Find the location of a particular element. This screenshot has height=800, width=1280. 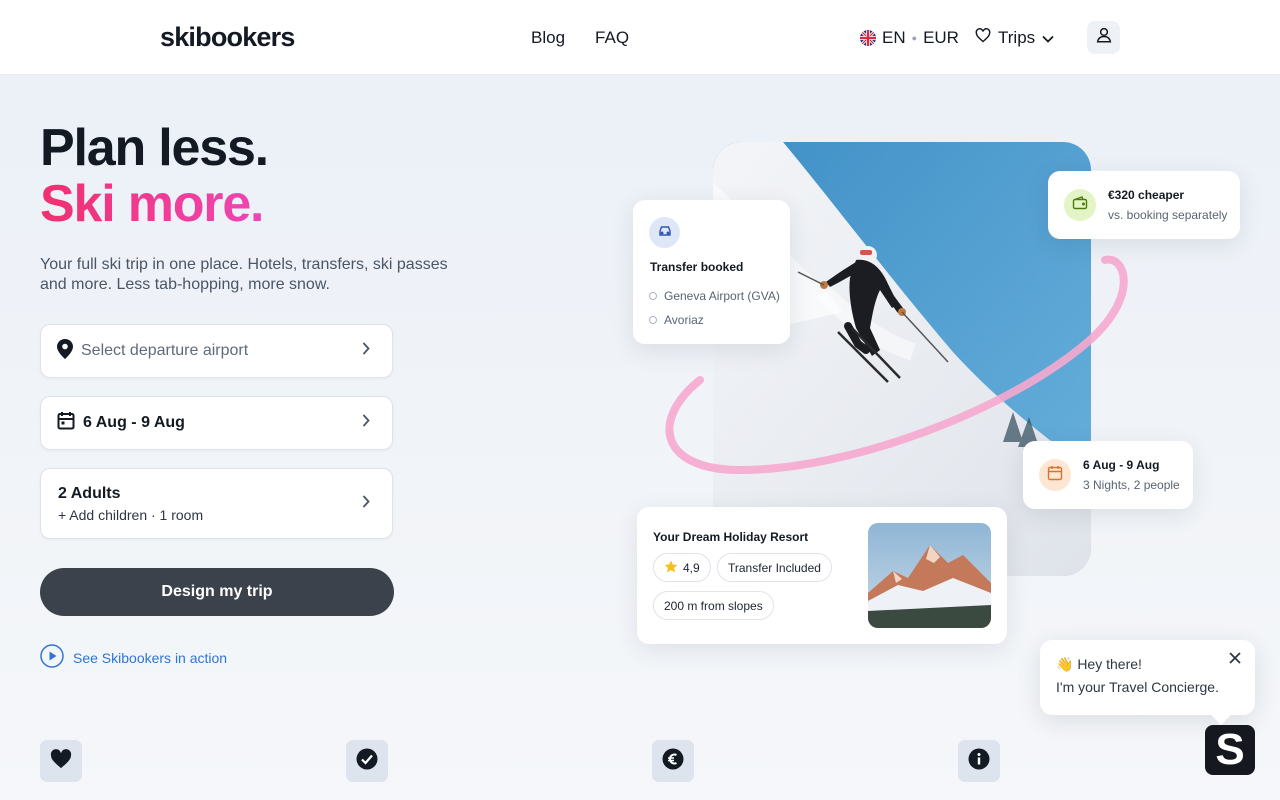

transfer-included-chip: Transfer Included is located at coordinates (774, 567).